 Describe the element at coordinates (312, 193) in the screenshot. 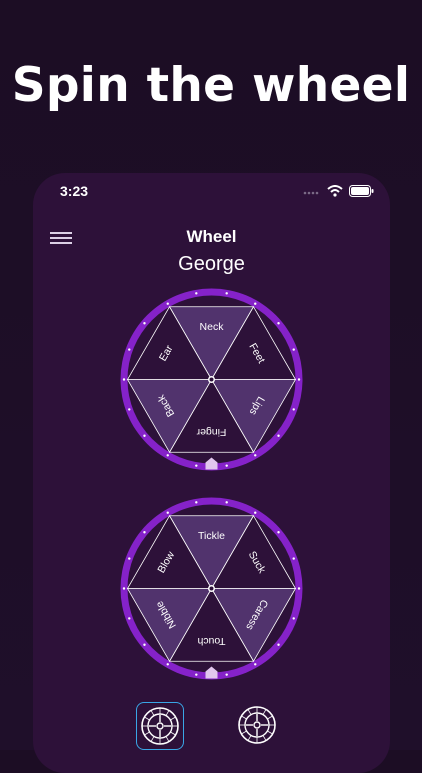

I see `signal-icon` at that location.